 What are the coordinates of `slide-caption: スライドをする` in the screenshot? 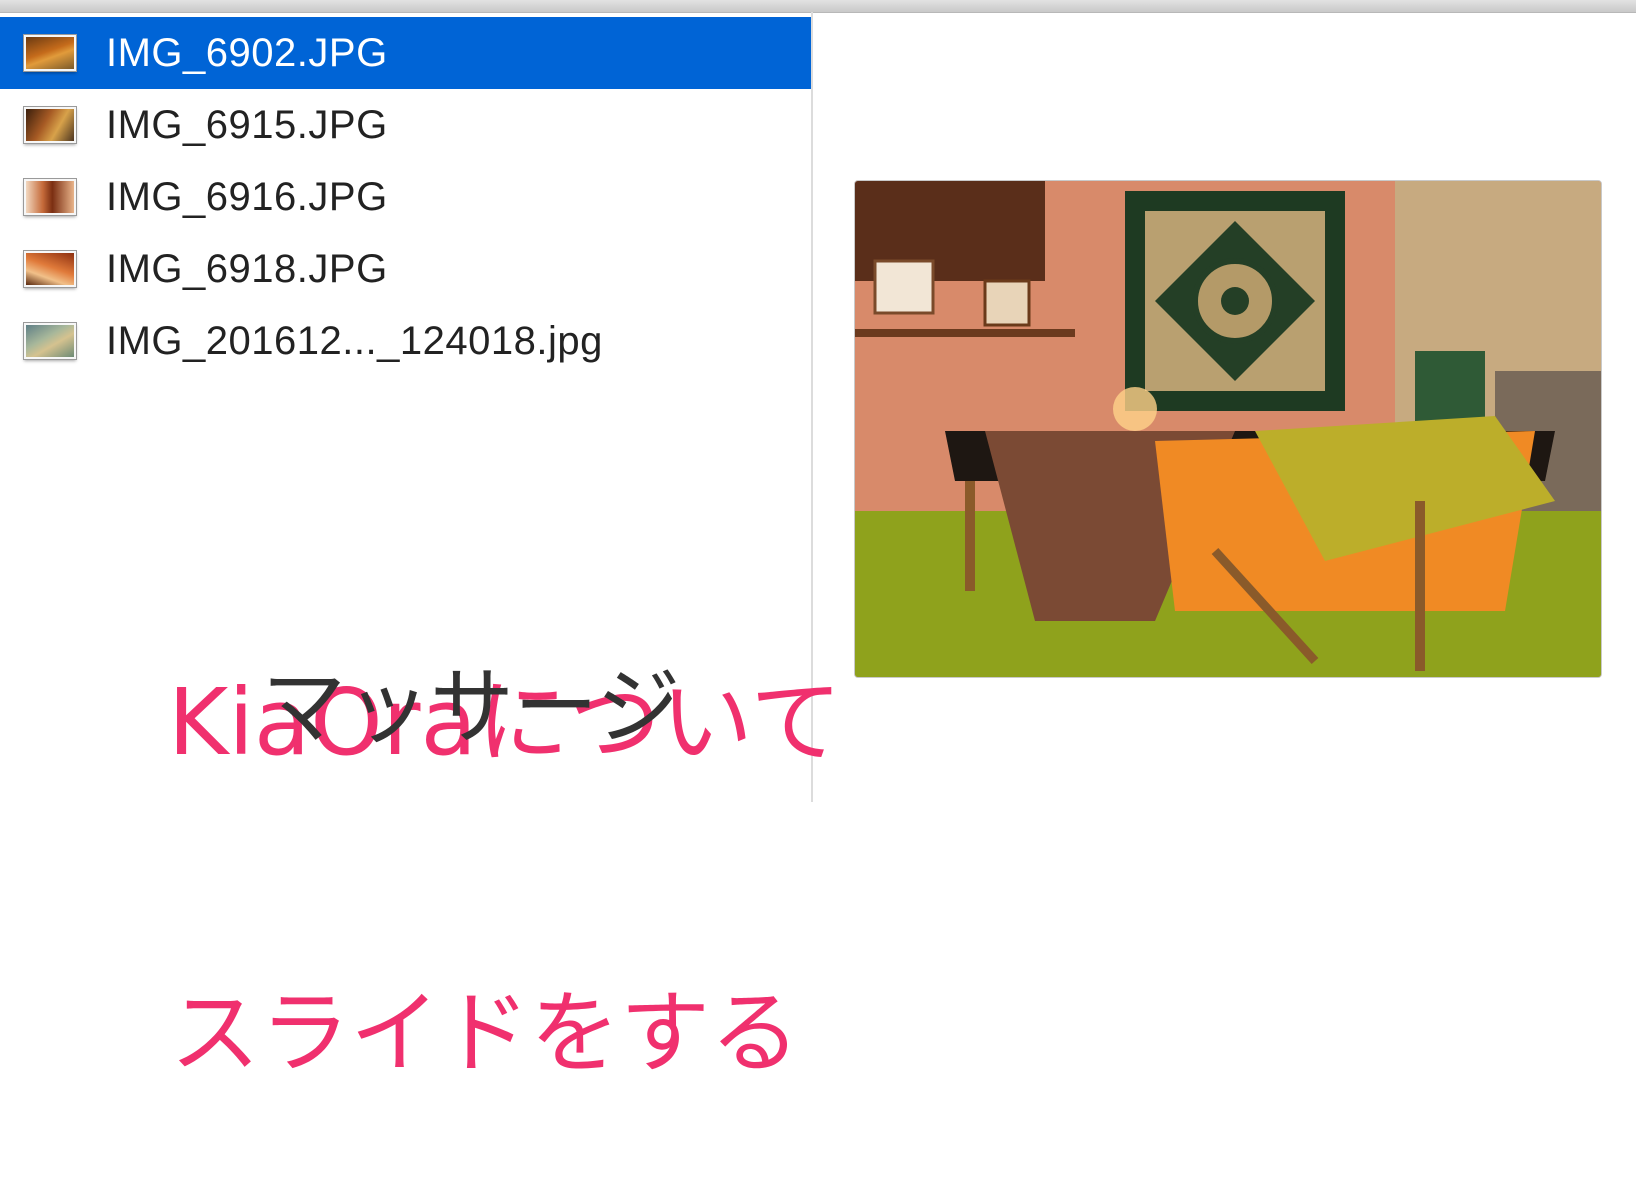 It's located at (485, 1033).